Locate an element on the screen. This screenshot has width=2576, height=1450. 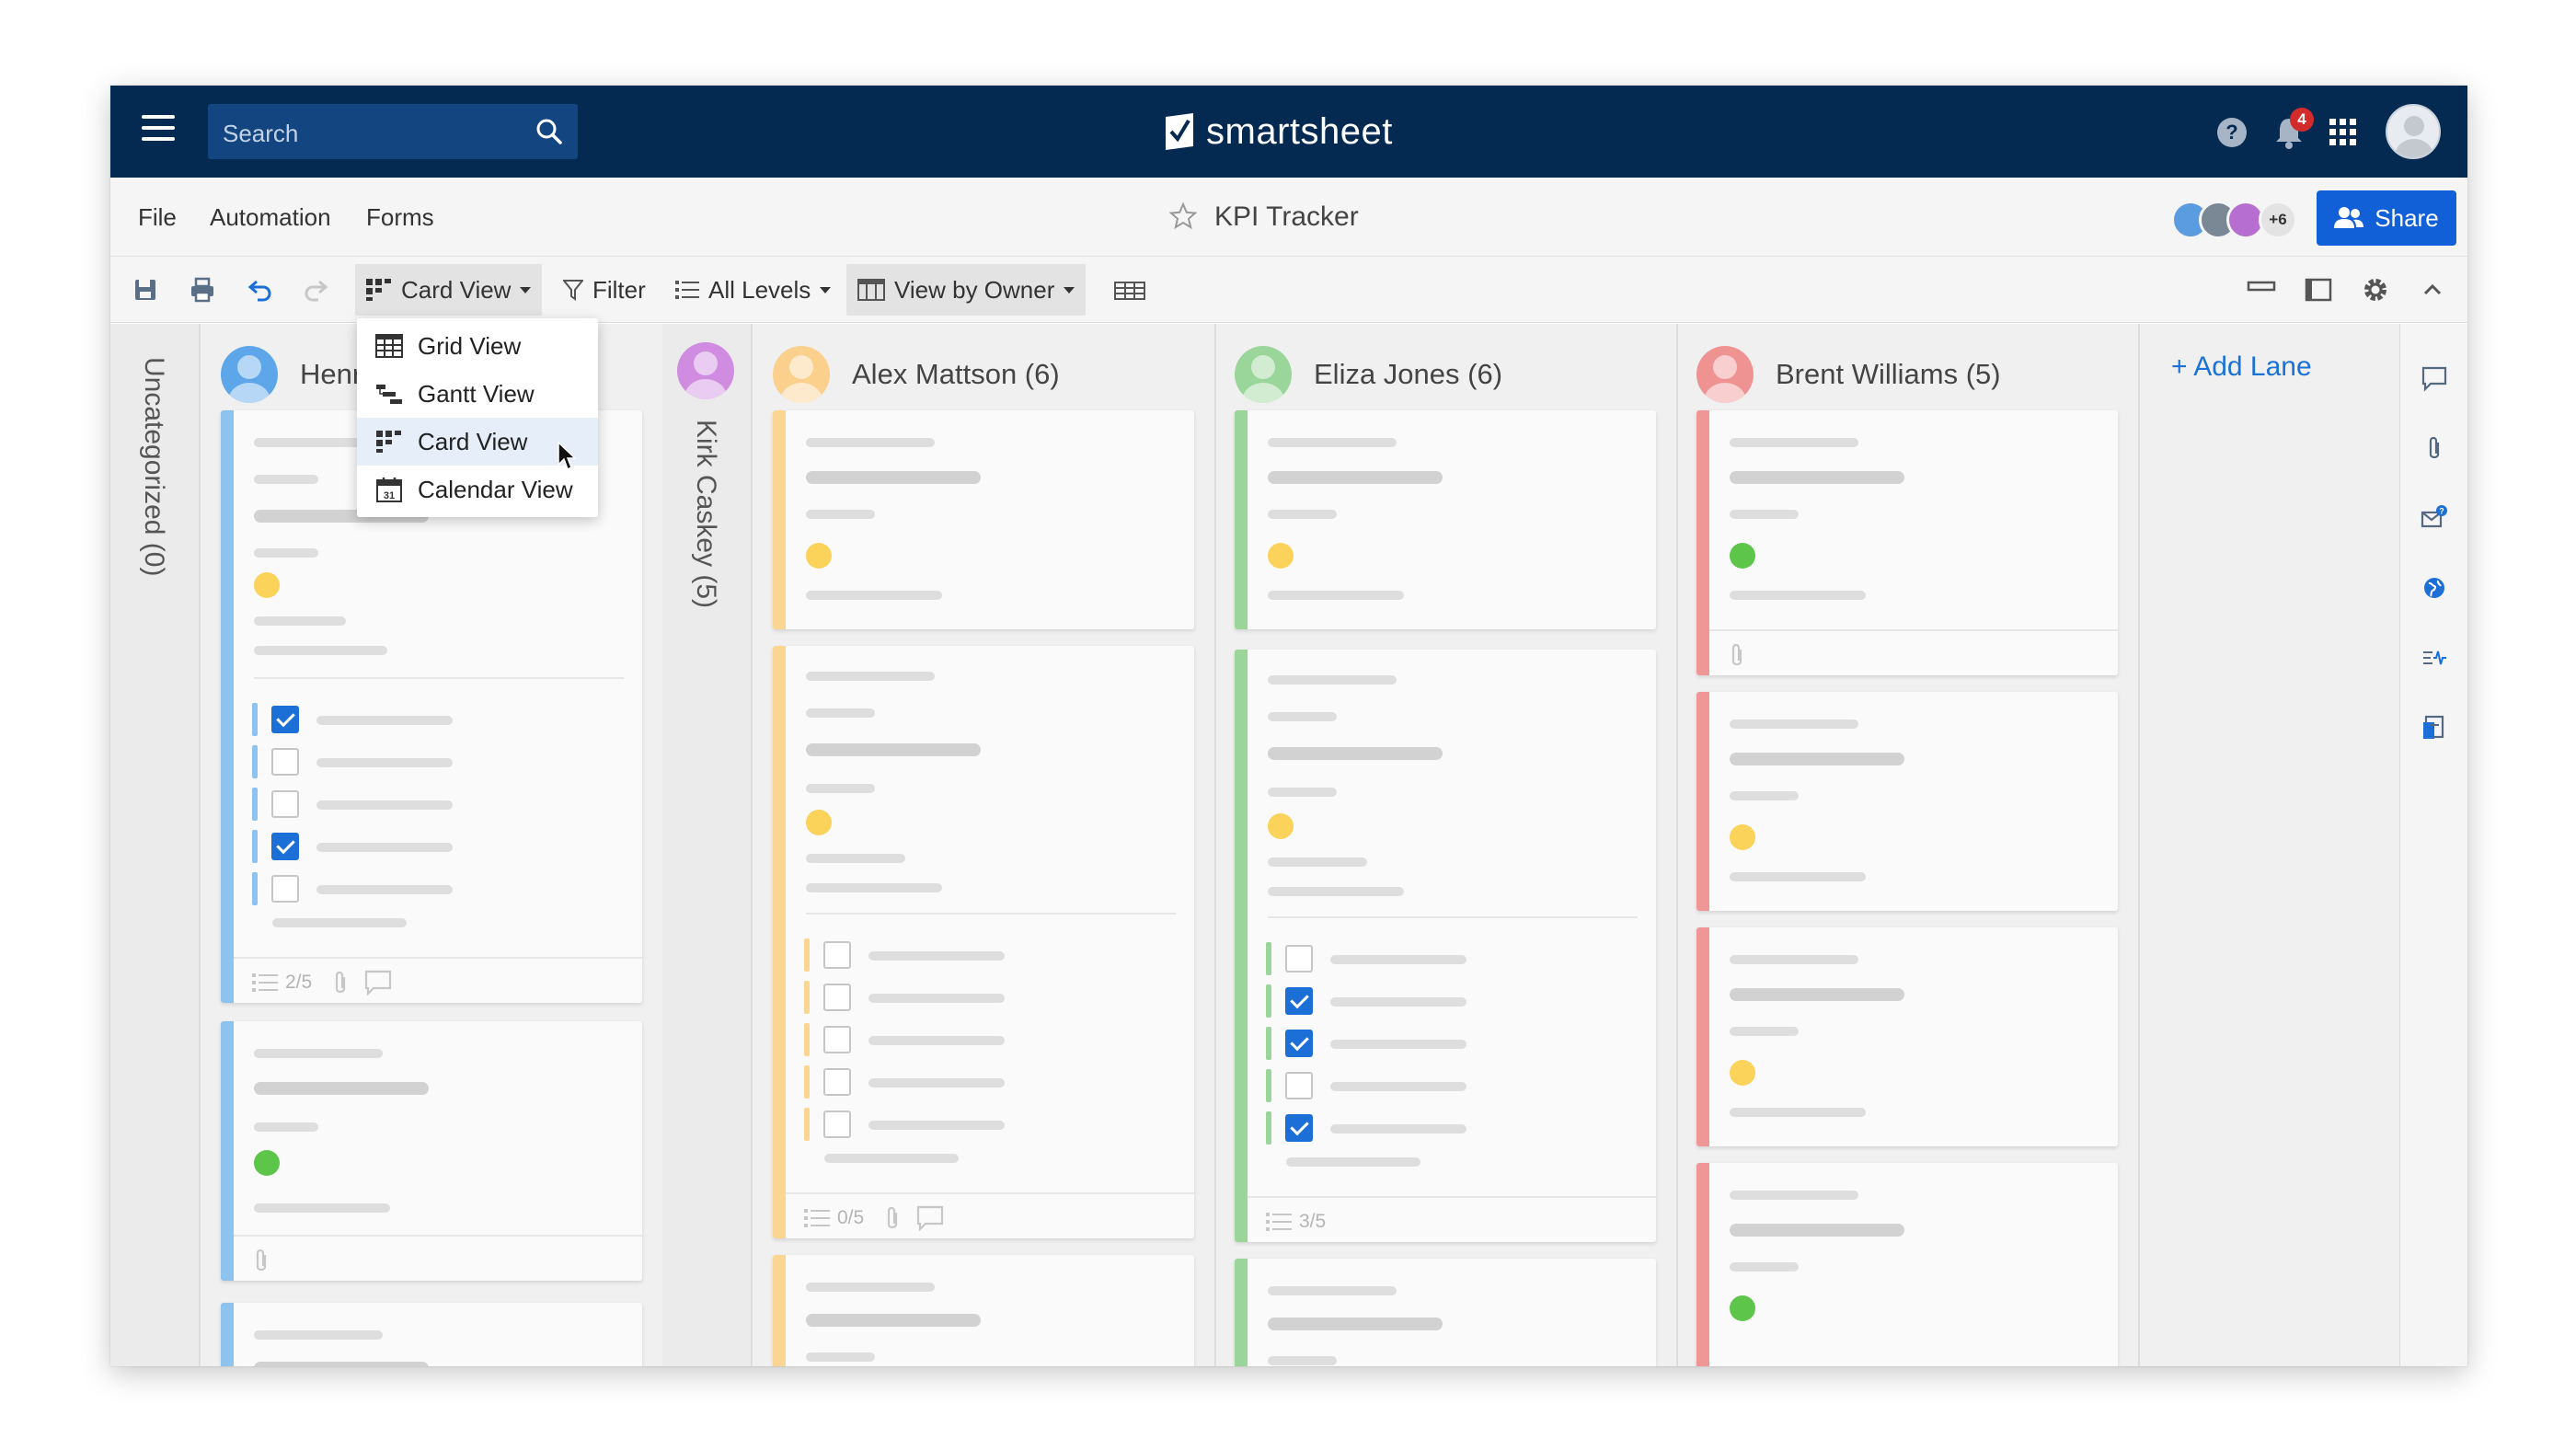
menu-forms: Forms is located at coordinates (400, 217).